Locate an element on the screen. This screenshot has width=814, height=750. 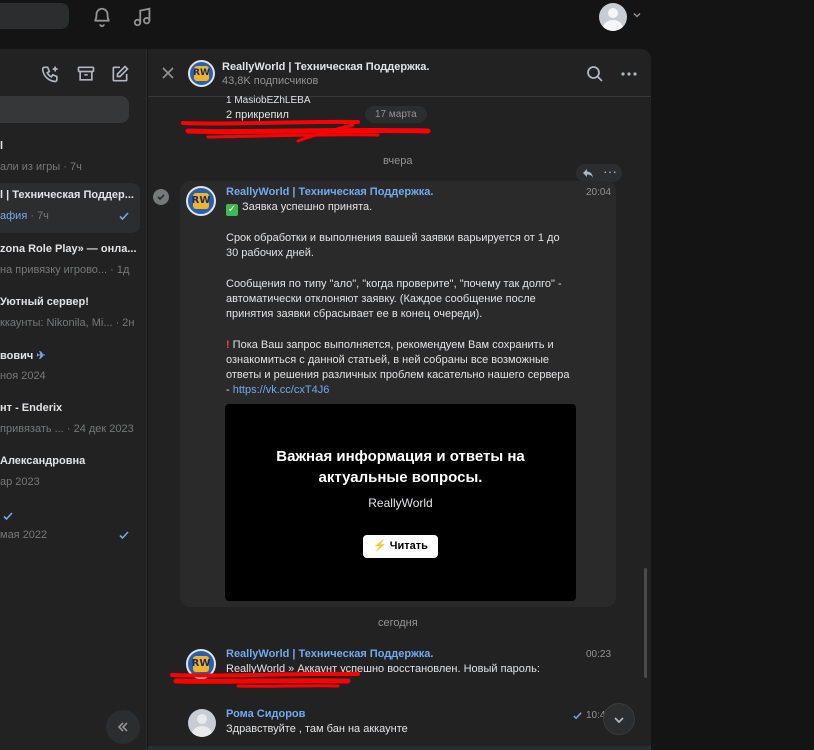
message-time: 00:23 is located at coordinates (599, 654).